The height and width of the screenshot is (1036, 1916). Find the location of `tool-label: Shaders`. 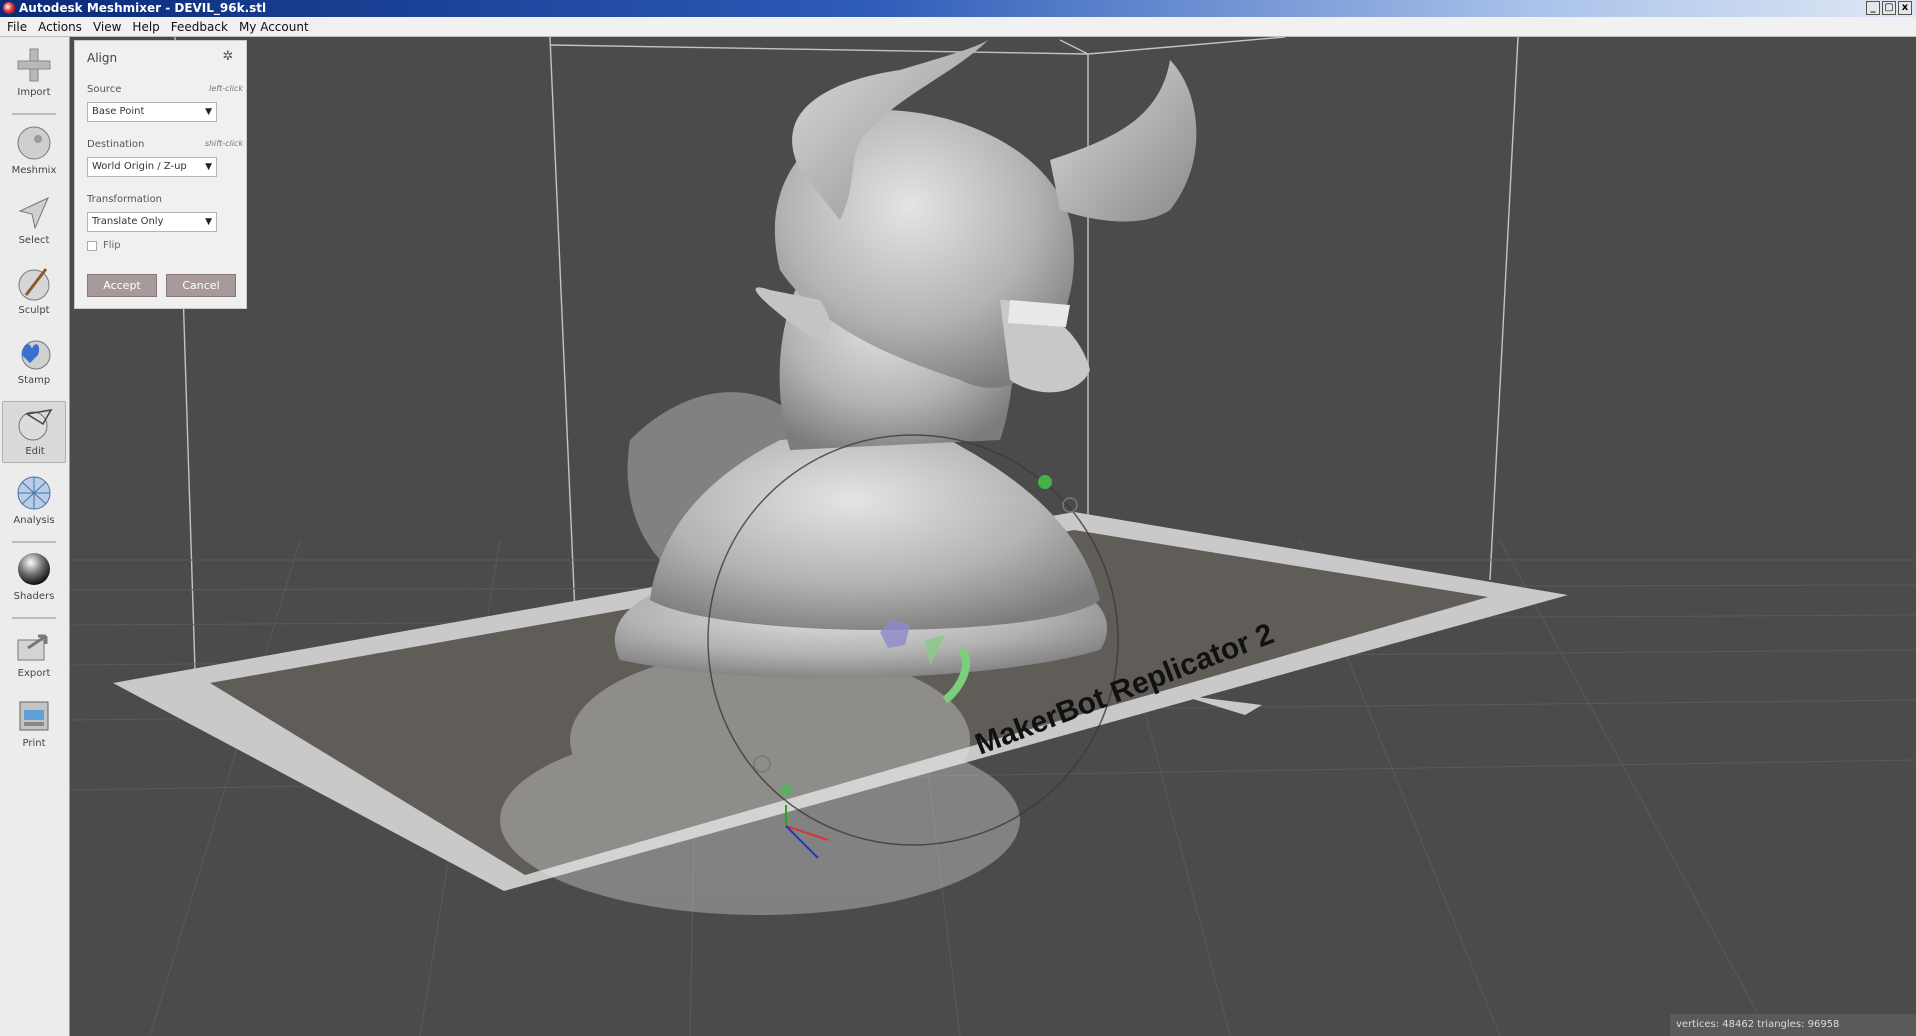

tool-label: Shaders is located at coordinates (34, 596).